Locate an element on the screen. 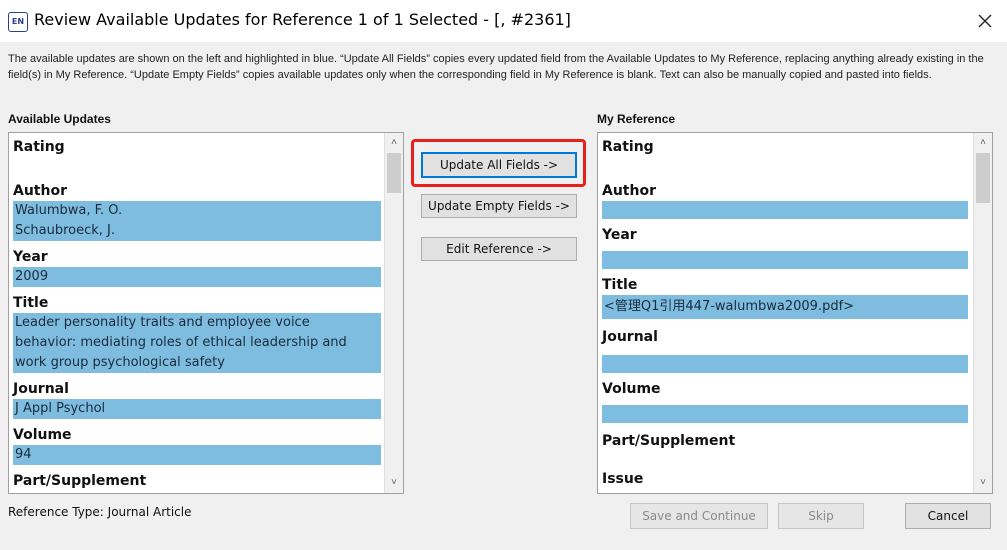  my-reference-scrollbar: ˄ ˅ is located at coordinates (982, 313).